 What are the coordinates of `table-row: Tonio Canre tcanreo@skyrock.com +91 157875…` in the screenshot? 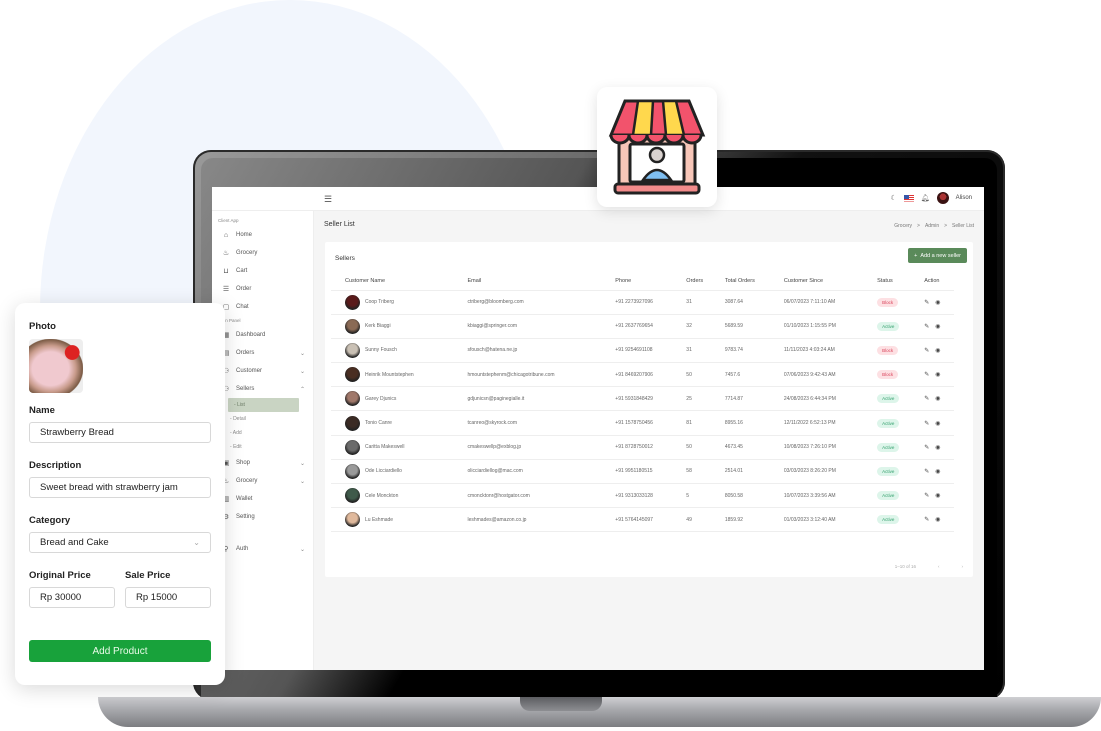 It's located at (642, 423).